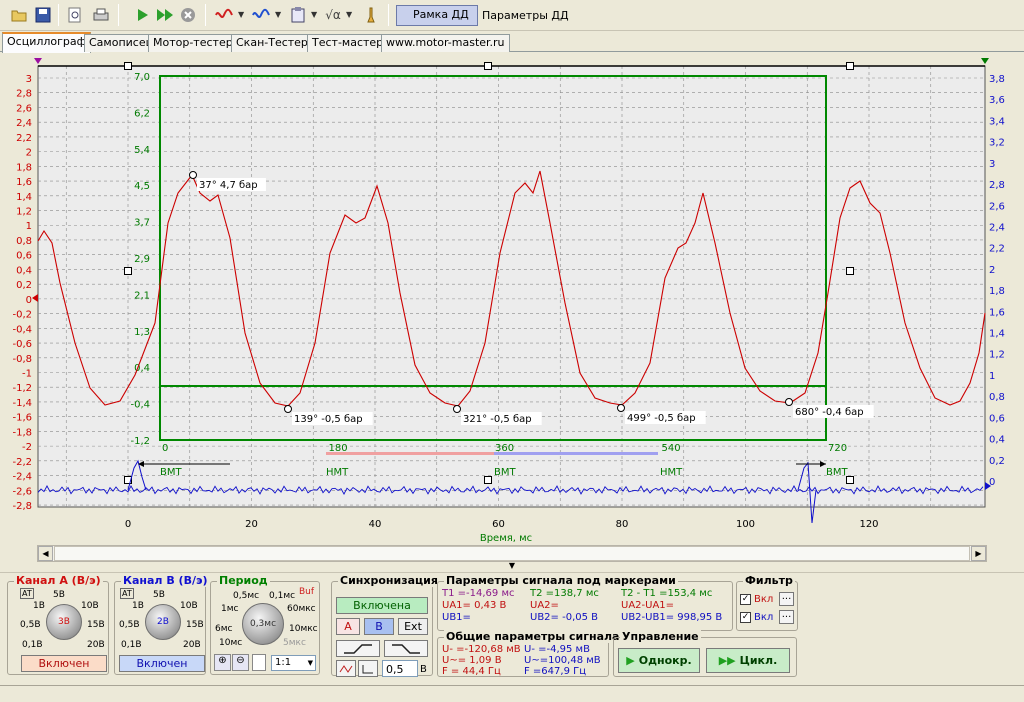  Describe the element at coordinates (64, 622) in the screenshot. I see `channel-a-knob: 3В` at that location.